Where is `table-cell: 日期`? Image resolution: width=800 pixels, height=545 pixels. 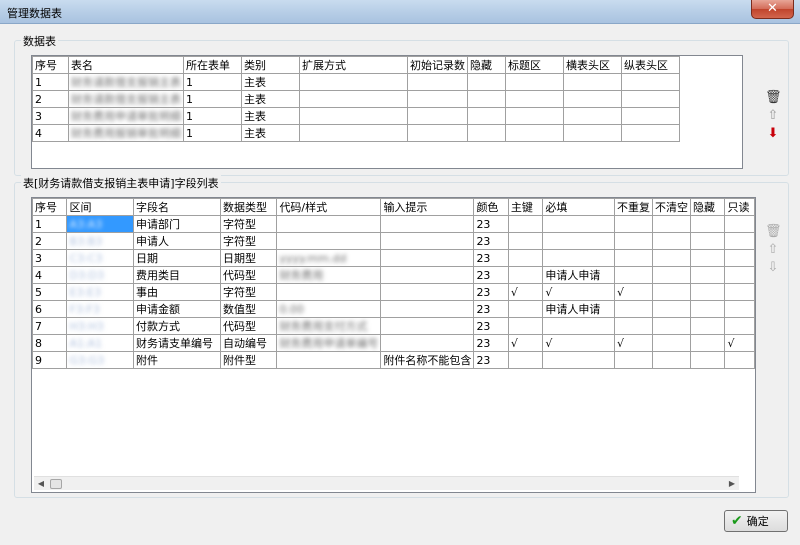 table-cell: 日期 is located at coordinates (177, 258).